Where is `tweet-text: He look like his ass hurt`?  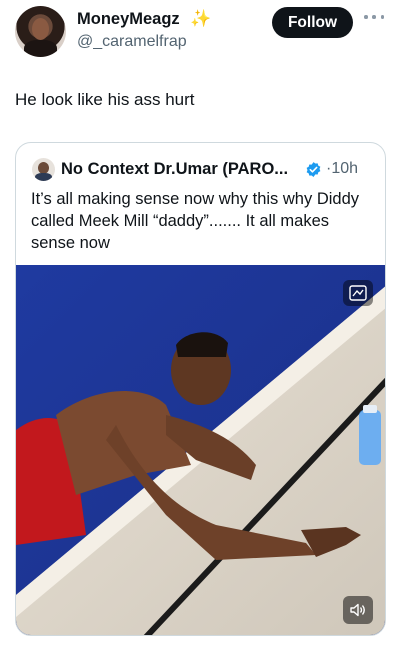 tweet-text: He look like his ass hurt is located at coordinates (105, 99).